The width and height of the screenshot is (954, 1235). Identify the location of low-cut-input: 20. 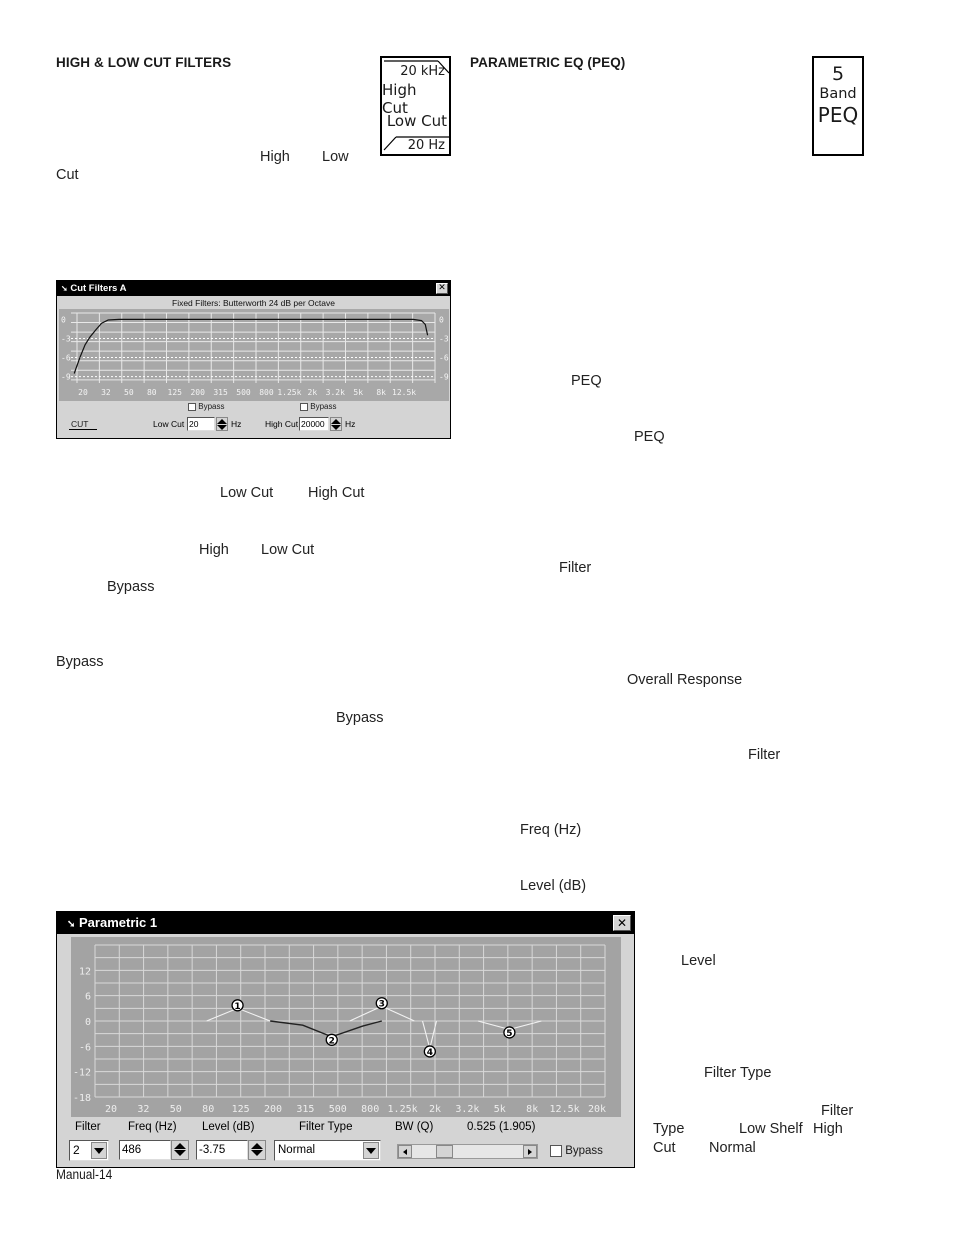
(201, 424).